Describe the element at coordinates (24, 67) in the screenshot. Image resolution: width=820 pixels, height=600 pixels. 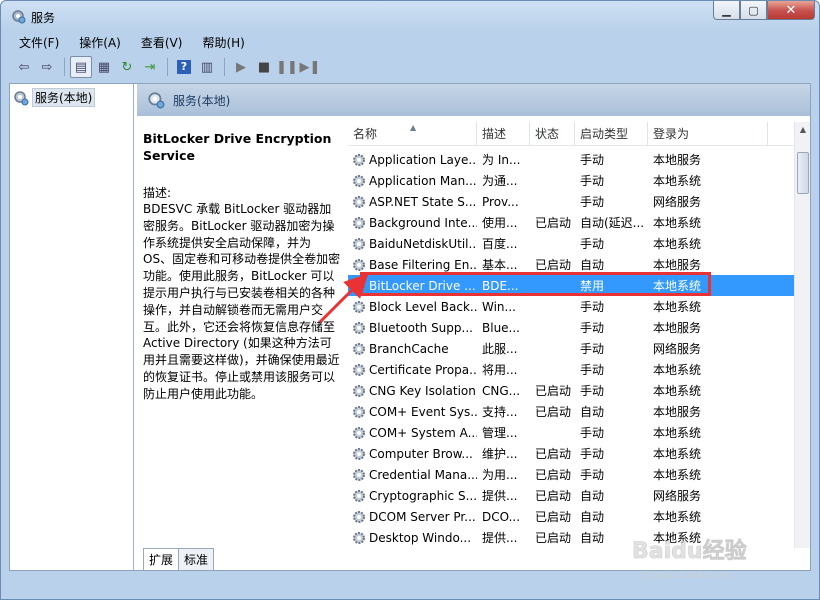
I see `back-button: ⇦` at that location.